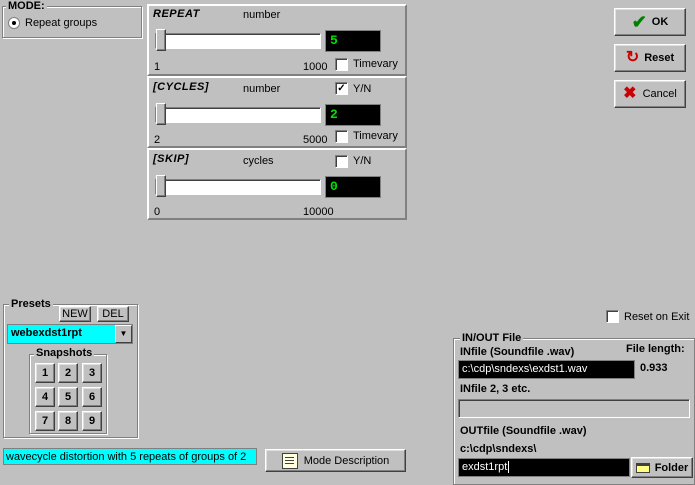 The width and height of the screenshot is (695, 485). Describe the element at coordinates (157, 140) in the screenshot. I see `param-min-label: 2` at that location.